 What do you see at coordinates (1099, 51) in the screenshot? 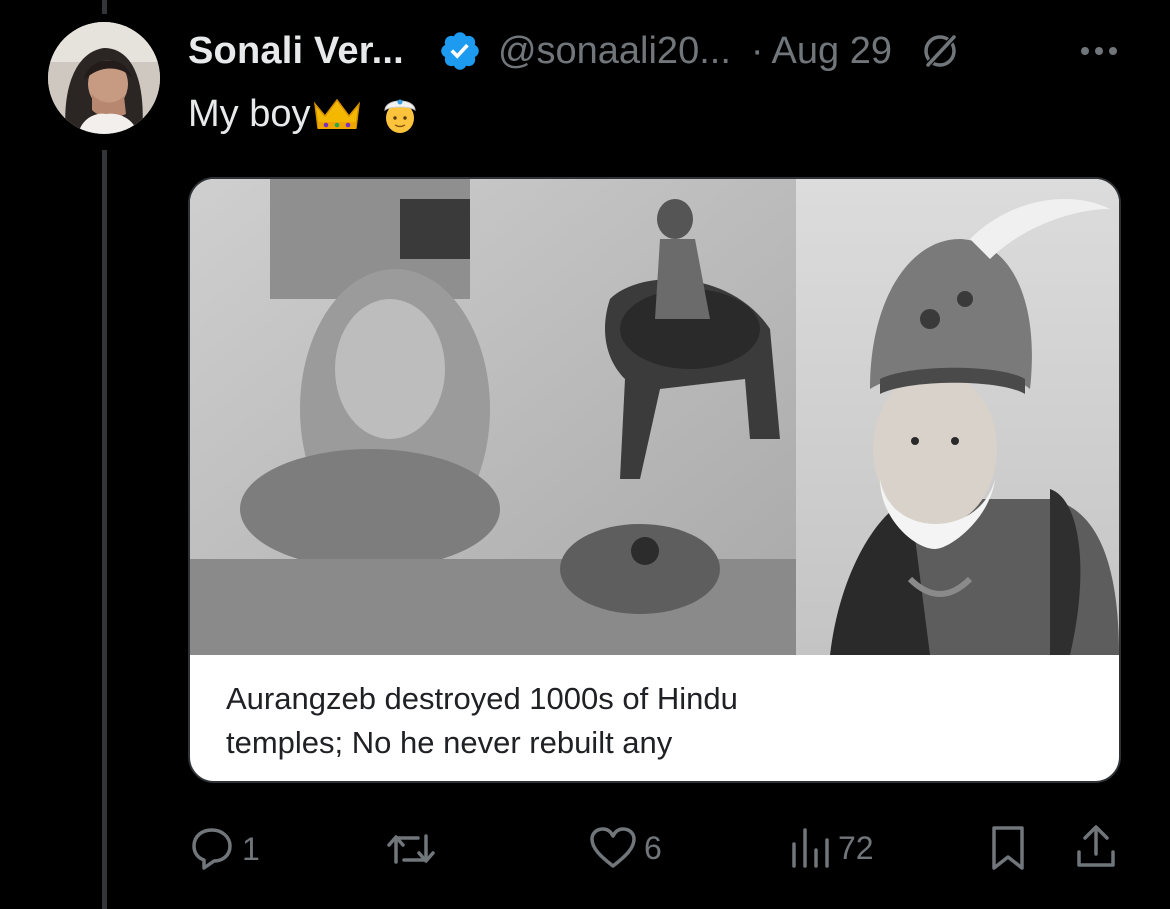
I see `more-icon` at bounding box center [1099, 51].